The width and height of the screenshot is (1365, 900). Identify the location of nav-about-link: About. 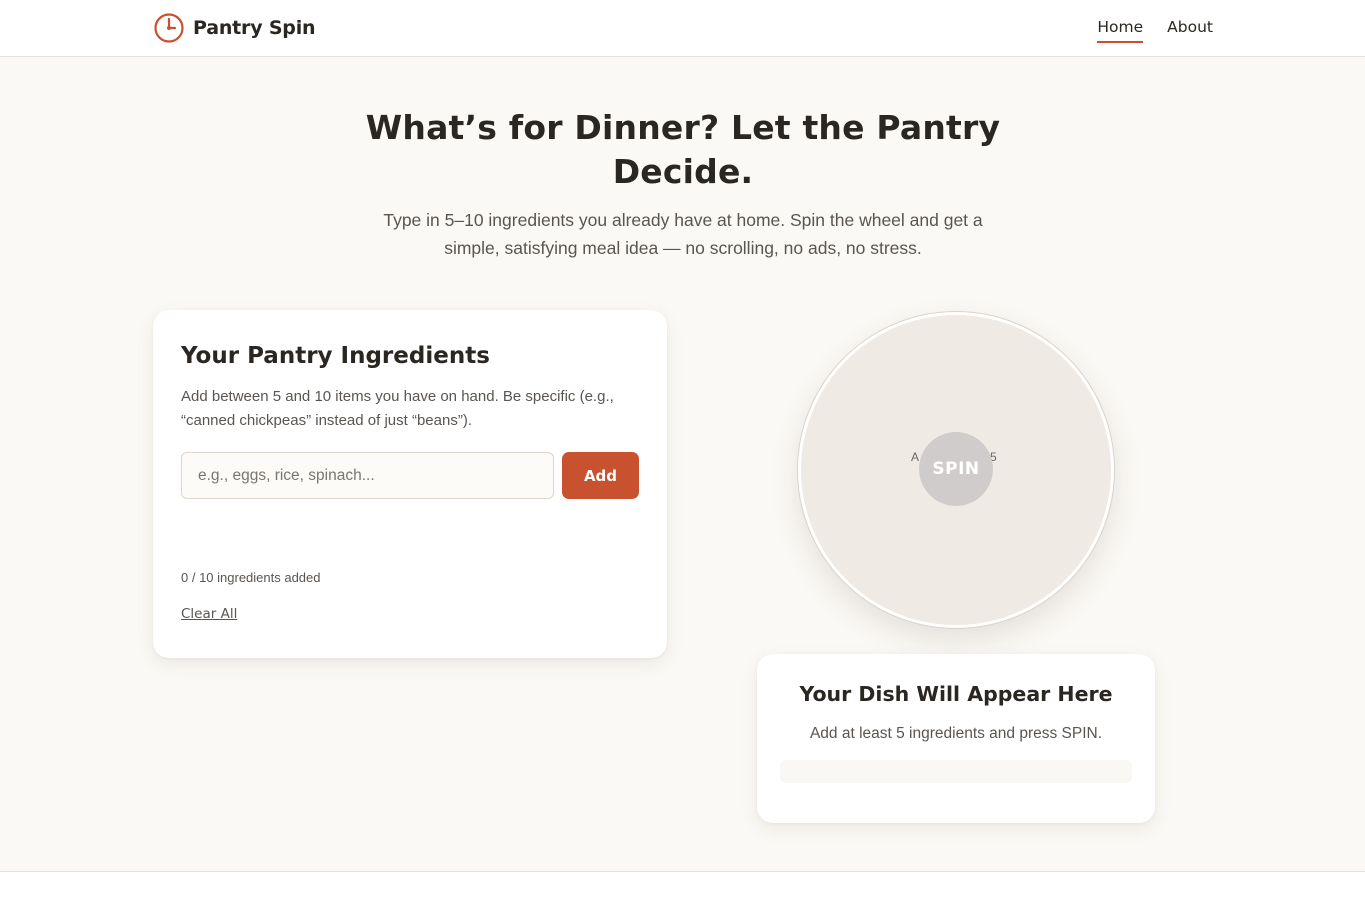
(1190, 30).